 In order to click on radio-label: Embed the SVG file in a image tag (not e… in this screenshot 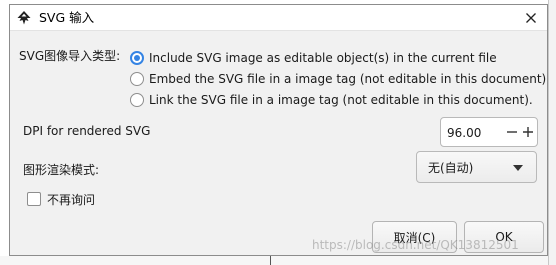, I will do `click(348, 79)`.